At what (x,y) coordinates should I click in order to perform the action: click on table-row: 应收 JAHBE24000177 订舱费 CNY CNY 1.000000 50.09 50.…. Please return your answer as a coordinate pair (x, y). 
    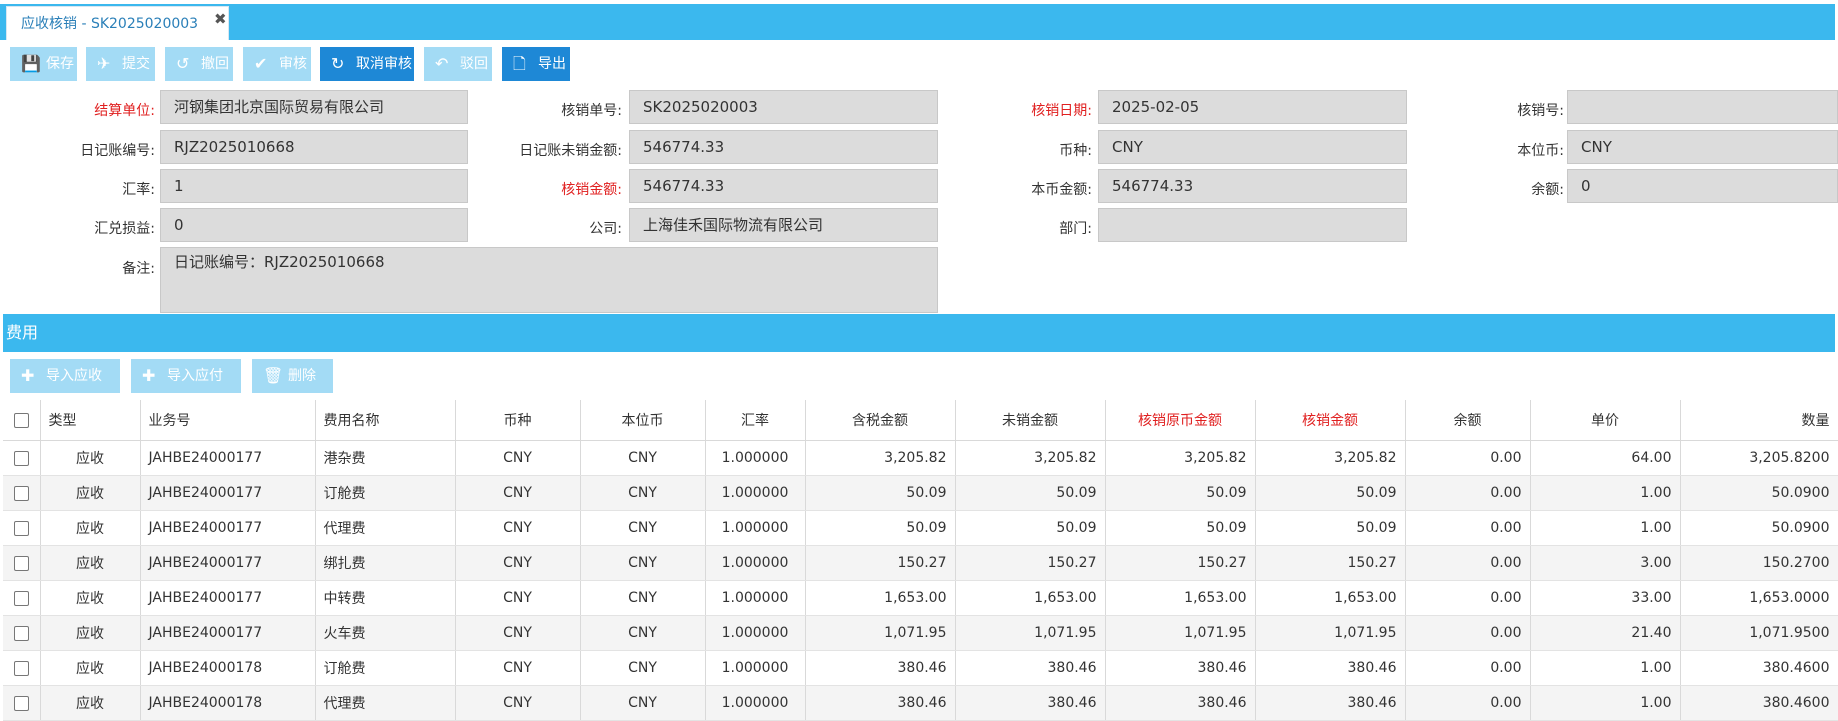
    Looking at the image, I should click on (920, 493).